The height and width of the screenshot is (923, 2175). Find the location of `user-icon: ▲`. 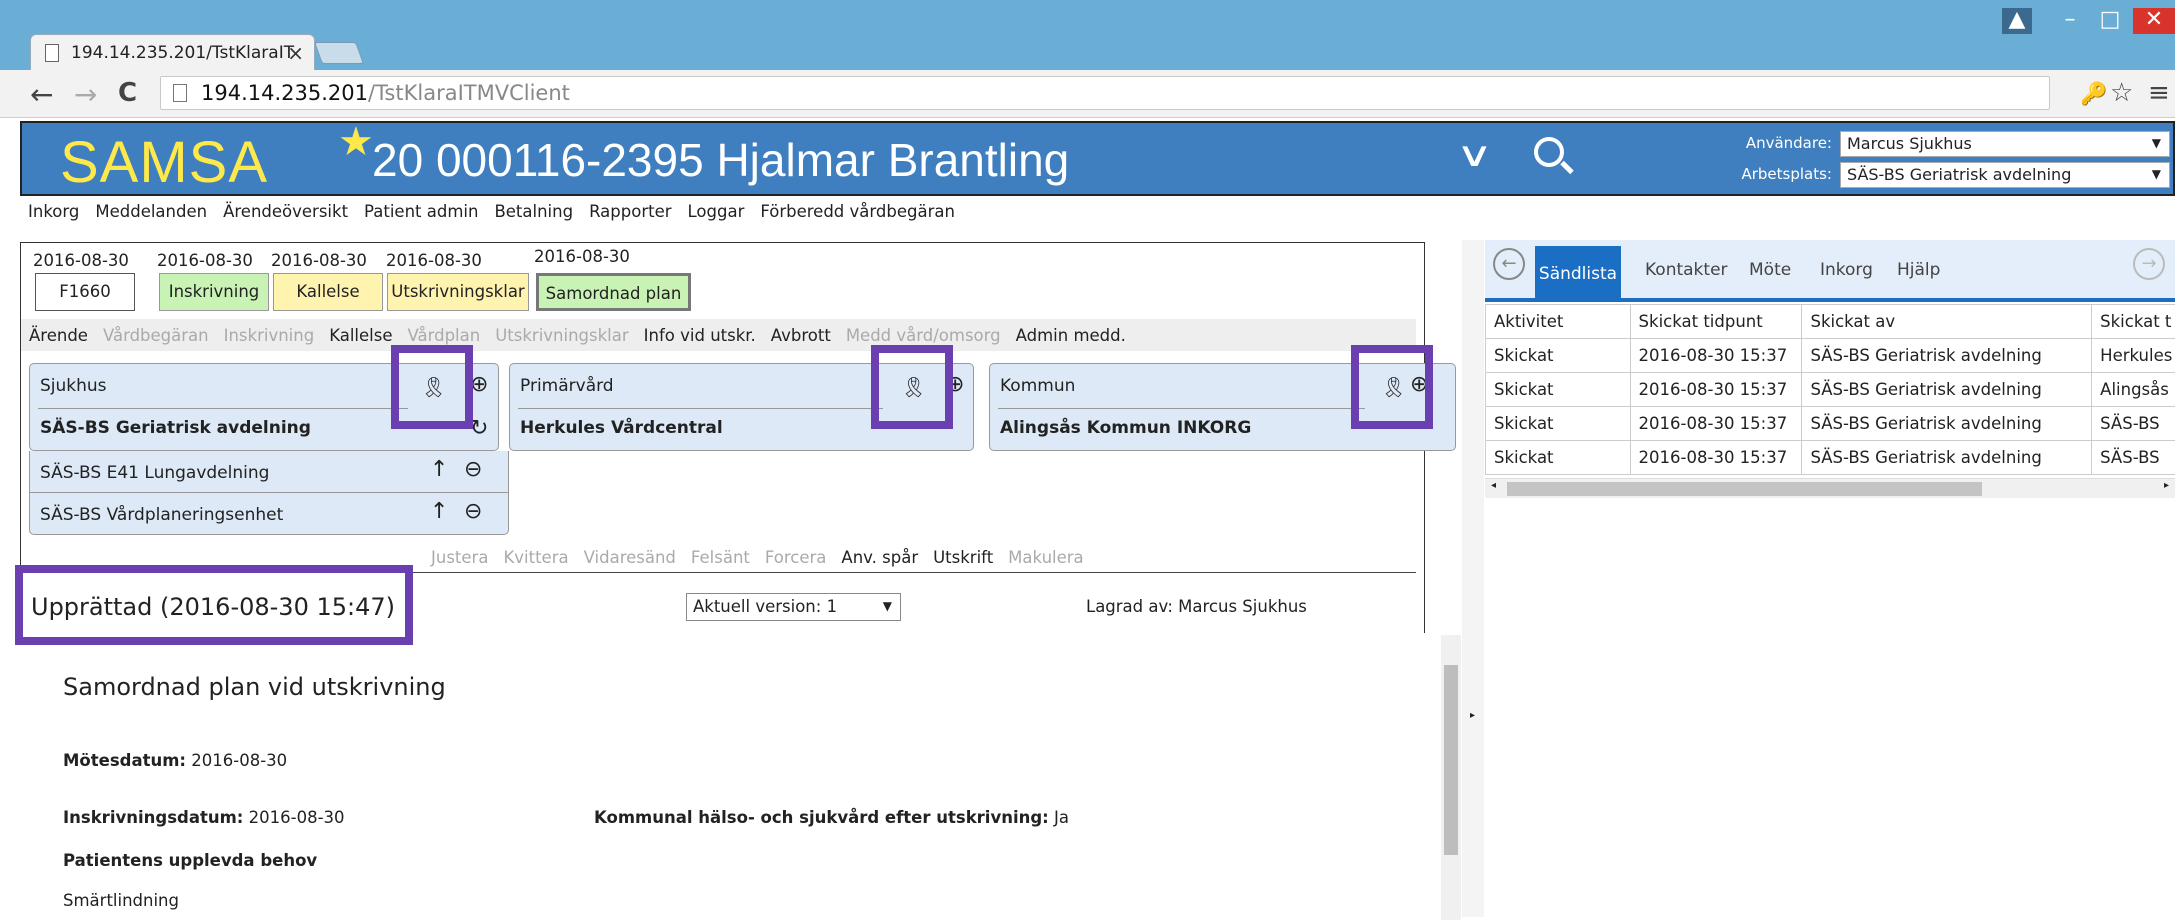

user-icon: ▲ is located at coordinates (2017, 21).